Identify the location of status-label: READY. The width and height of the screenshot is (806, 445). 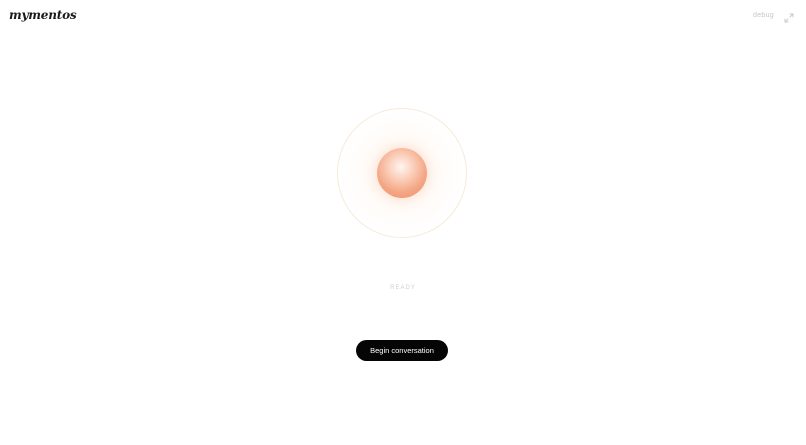
(403, 288).